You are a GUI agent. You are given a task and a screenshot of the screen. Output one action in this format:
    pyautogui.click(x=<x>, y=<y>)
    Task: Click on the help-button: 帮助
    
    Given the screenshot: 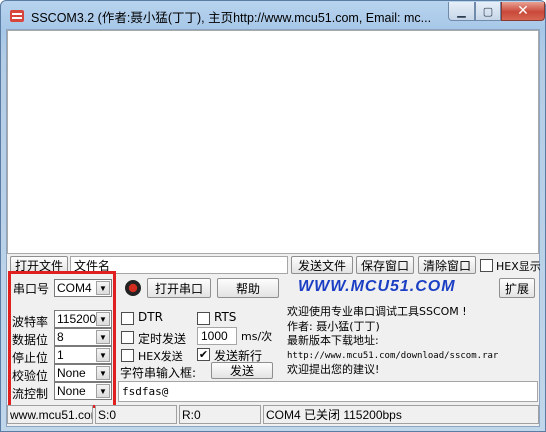 What is the action you would take?
    pyautogui.click(x=248, y=288)
    